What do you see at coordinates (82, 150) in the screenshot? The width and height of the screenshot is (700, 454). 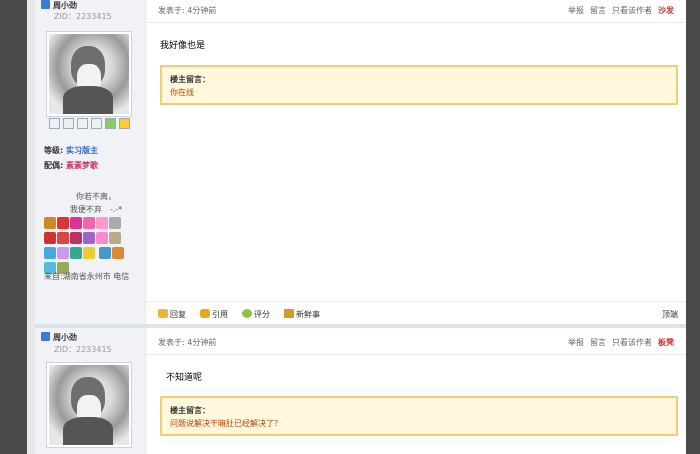 I see `level-value: 实习版主` at bounding box center [82, 150].